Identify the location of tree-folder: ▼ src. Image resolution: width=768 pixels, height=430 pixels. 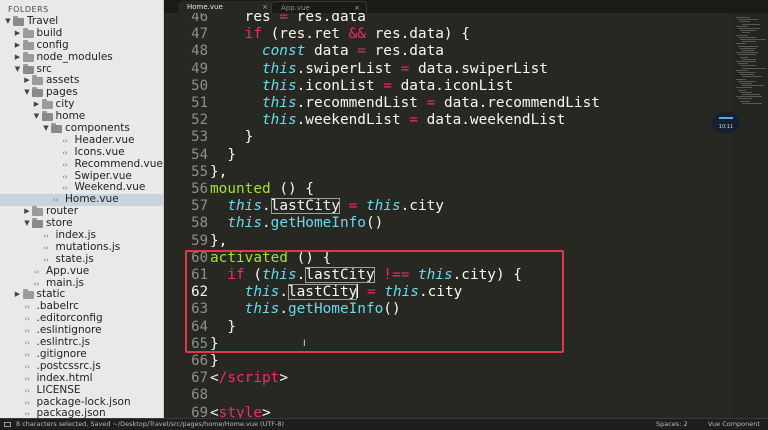
(81, 69).